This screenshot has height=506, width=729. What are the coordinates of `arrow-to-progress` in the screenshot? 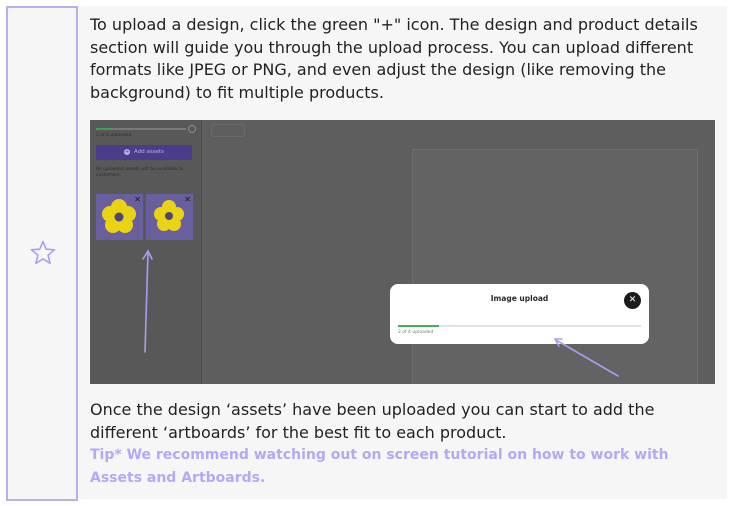 It's located at (587, 358).